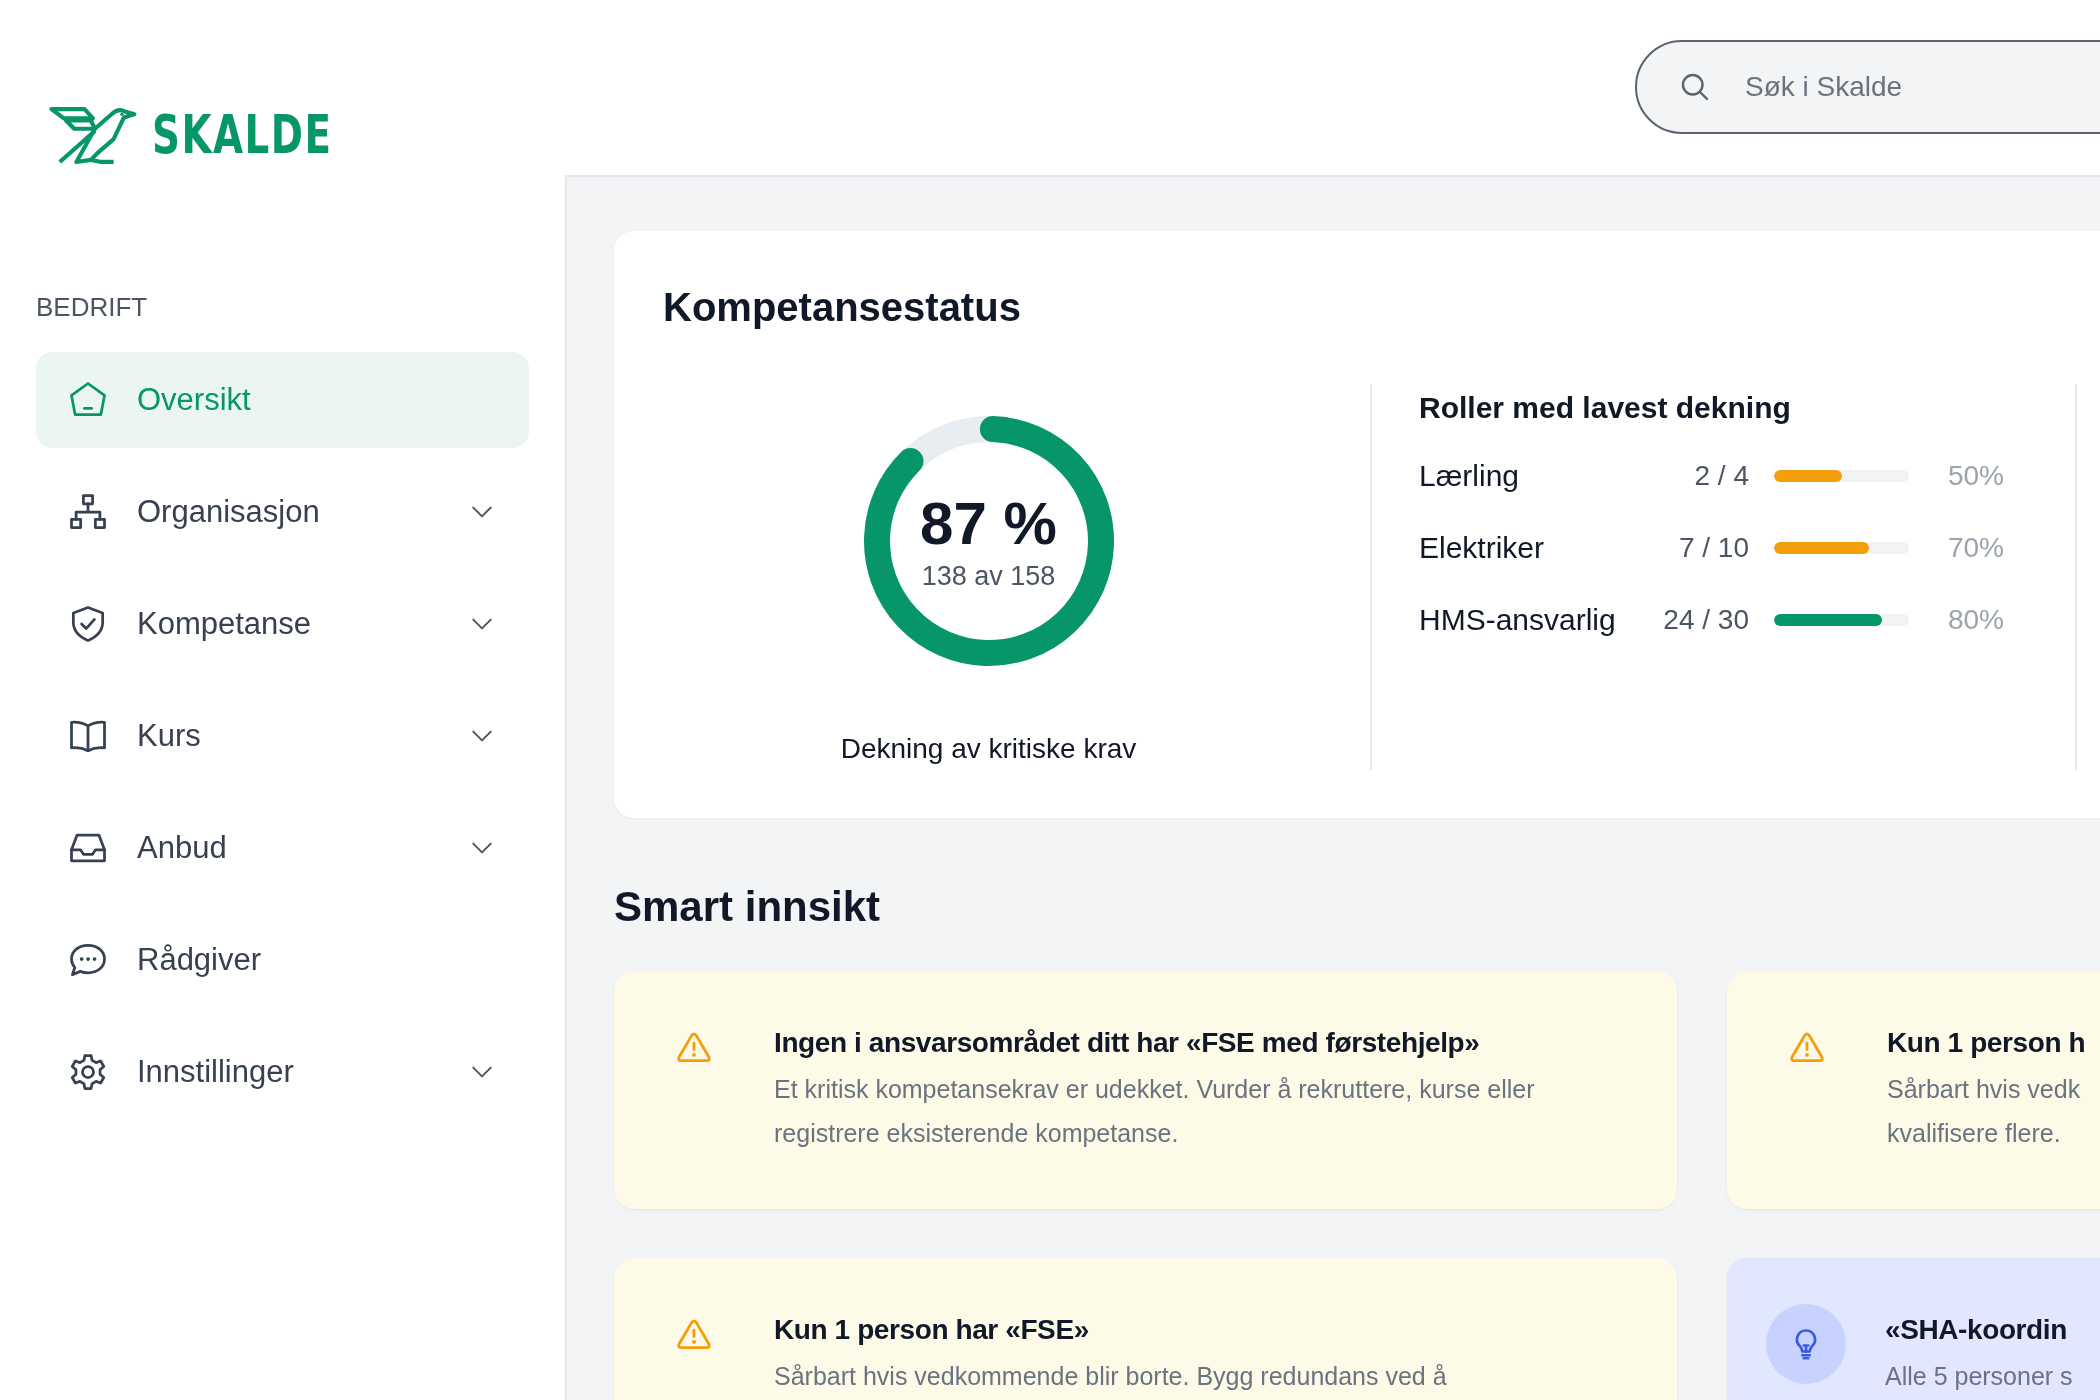 This screenshot has height=1400, width=2100. I want to click on role-ratio: 24 / 30, so click(1705, 620).